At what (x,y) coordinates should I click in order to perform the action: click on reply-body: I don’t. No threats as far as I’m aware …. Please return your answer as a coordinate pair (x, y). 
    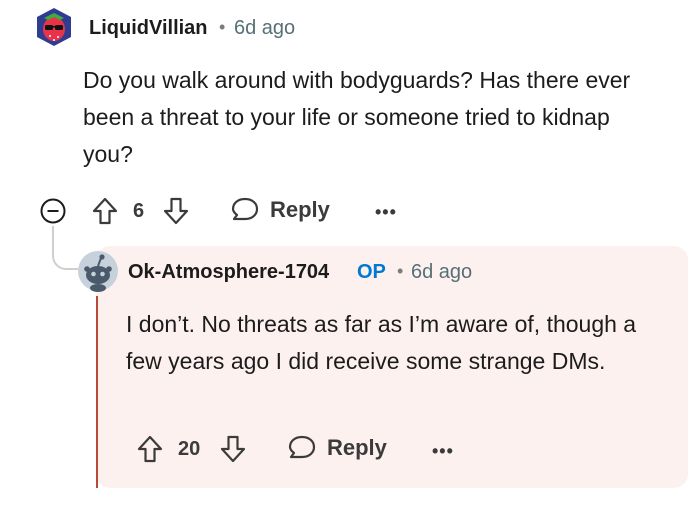
    Looking at the image, I should click on (381, 342).